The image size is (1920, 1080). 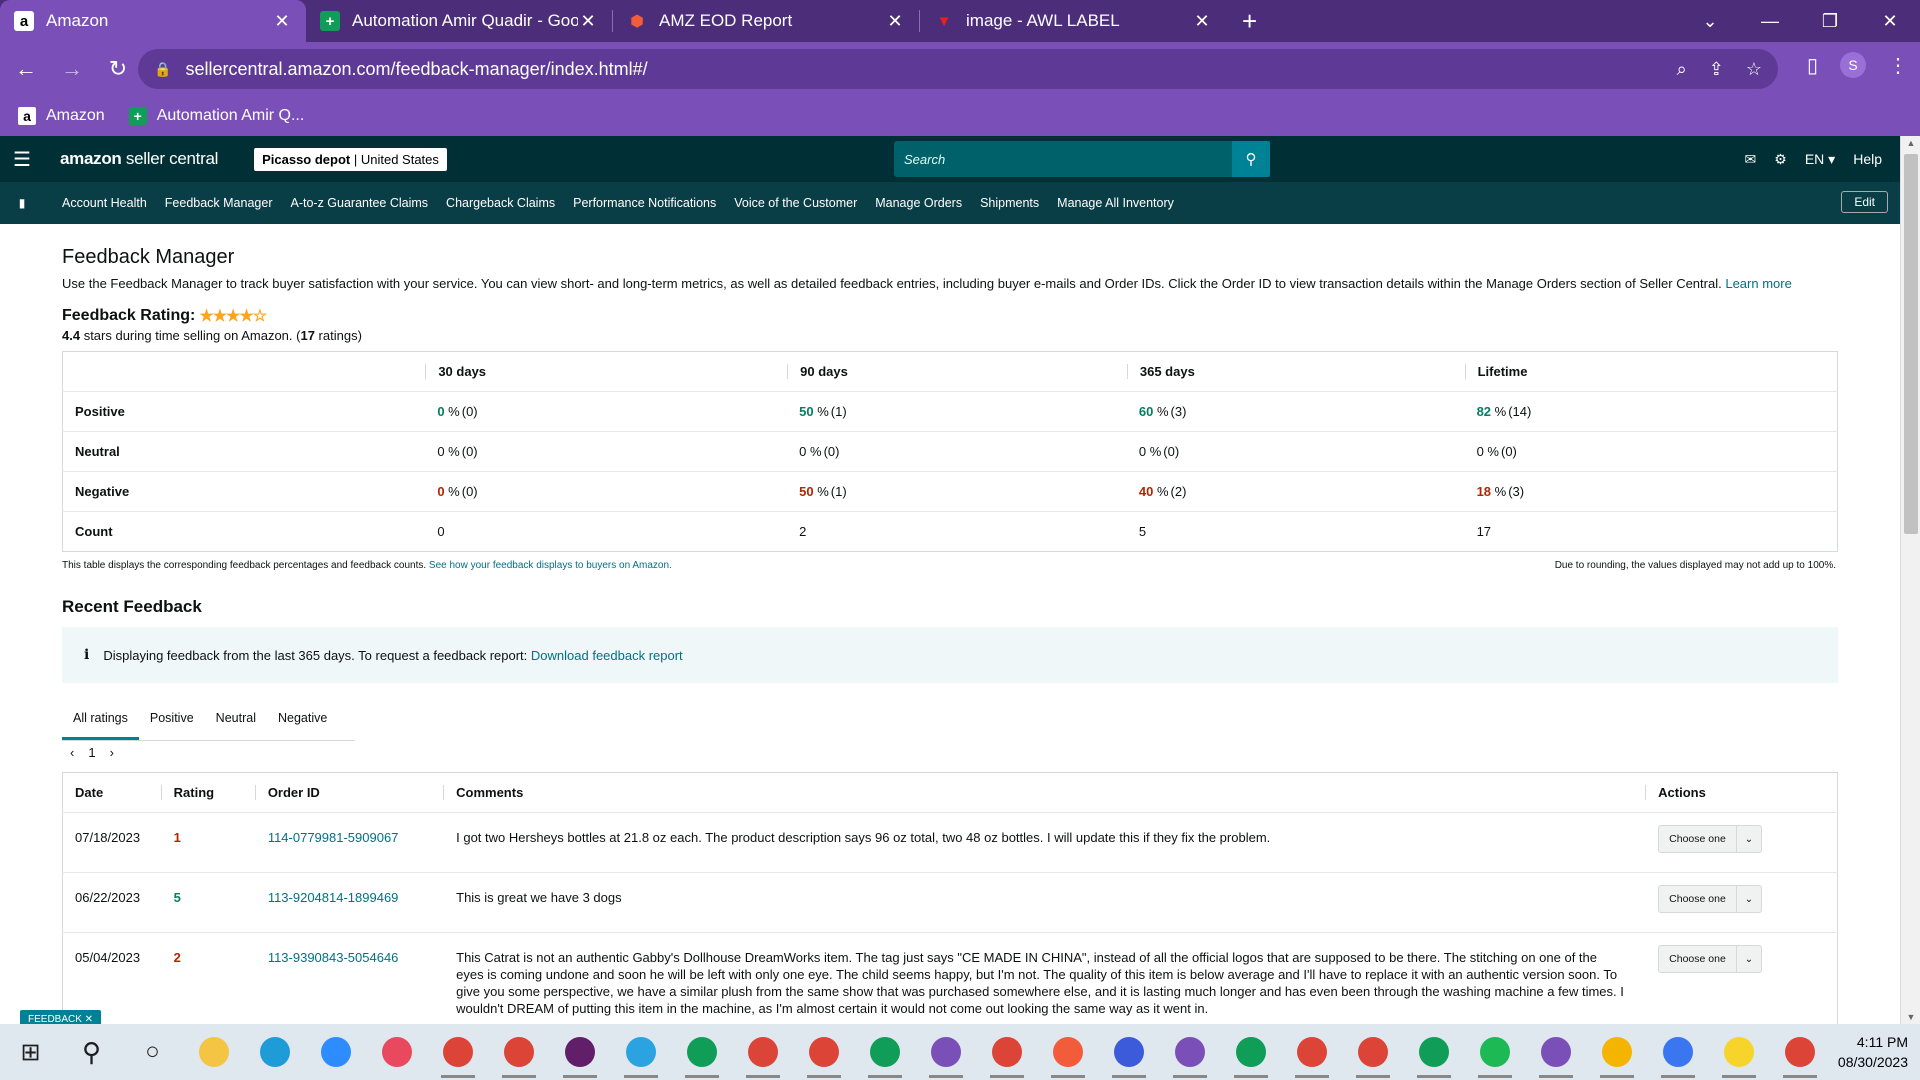 What do you see at coordinates (1751, 159) in the screenshot?
I see `mail-icon: ✉` at bounding box center [1751, 159].